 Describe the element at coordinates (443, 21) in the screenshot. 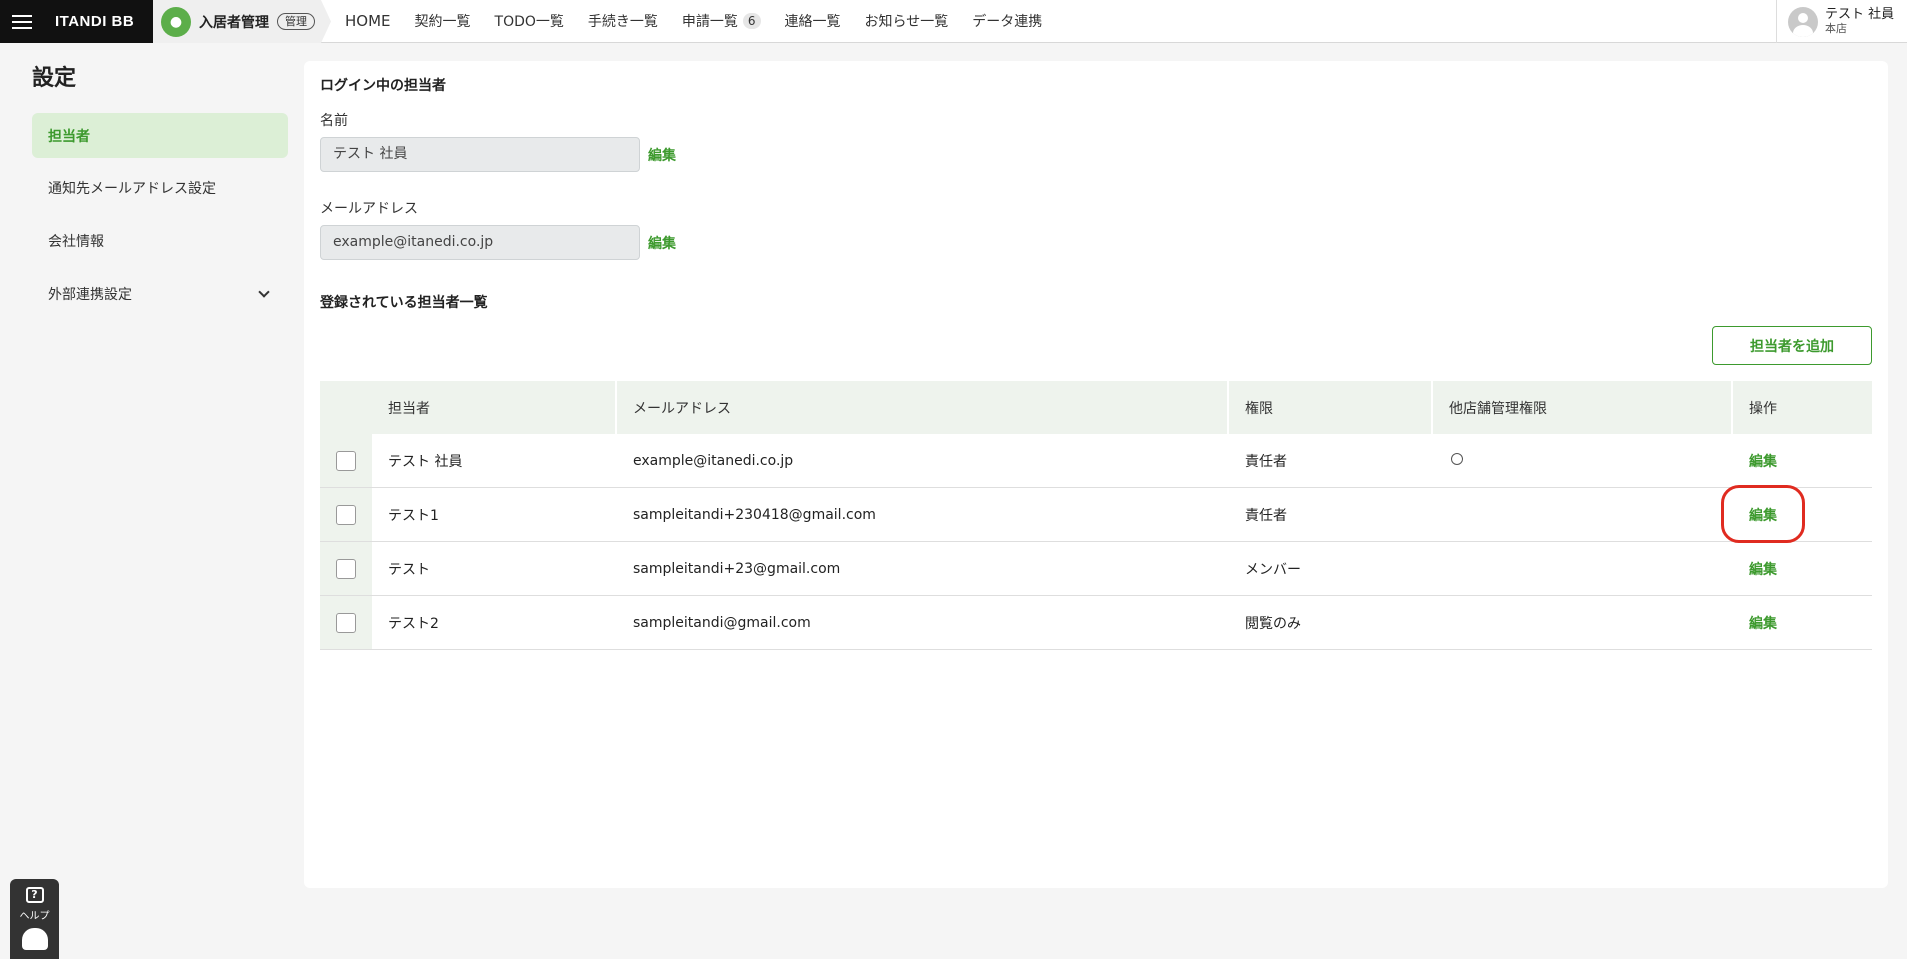

I see `nav-item-contracts: 契約一覧` at that location.